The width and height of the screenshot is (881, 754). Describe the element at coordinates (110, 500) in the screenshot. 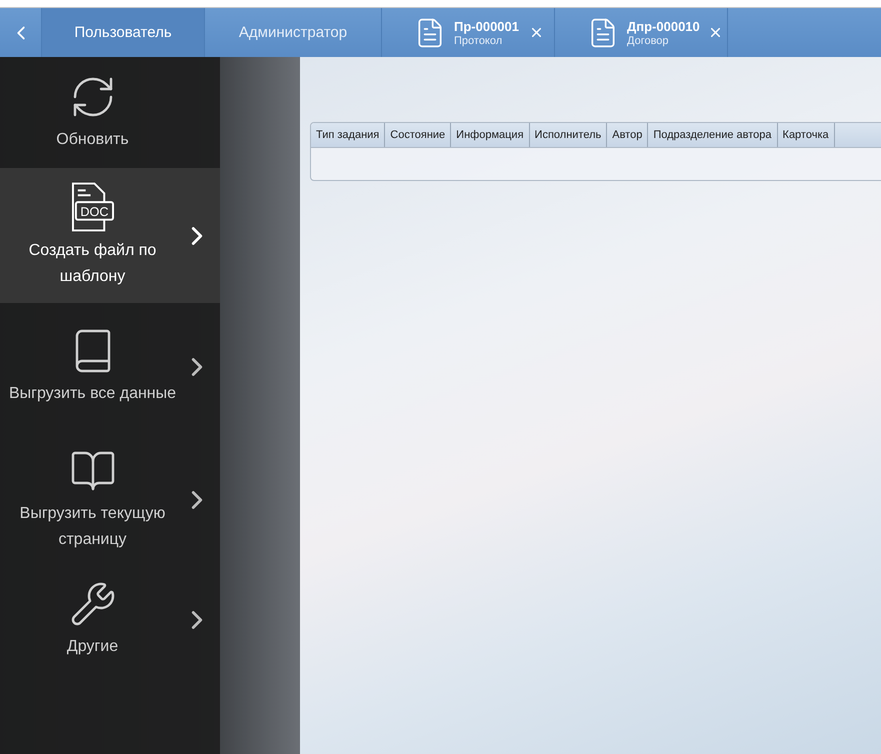

I see `menu-item: Выгрузить текущую страницу` at that location.